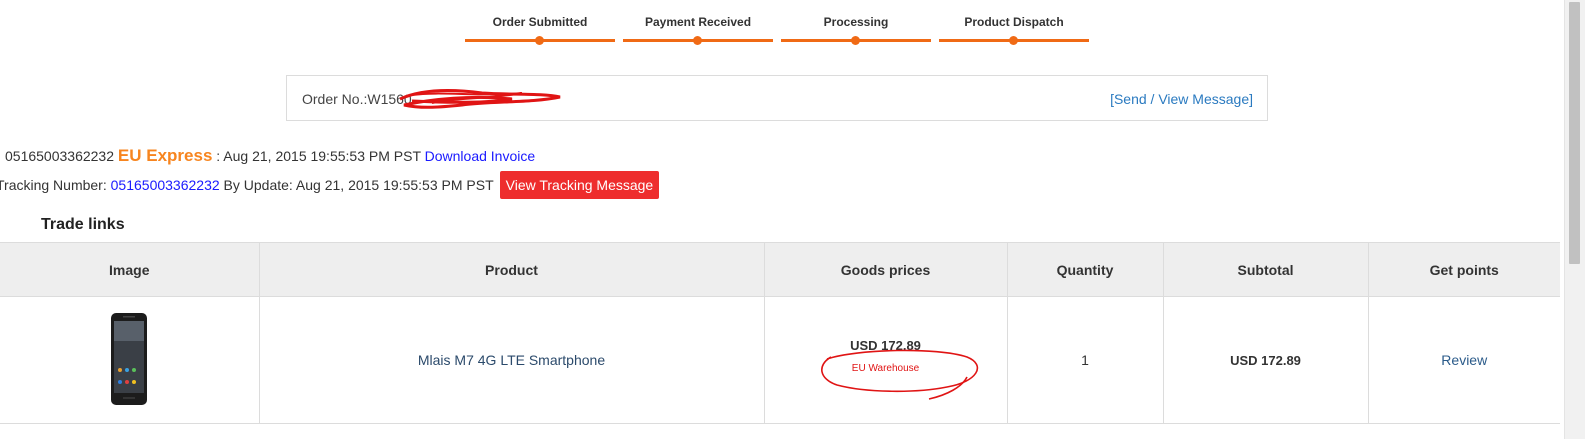 The width and height of the screenshot is (1585, 439). I want to click on tracking-number-link: 05165003362232, so click(165, 185).